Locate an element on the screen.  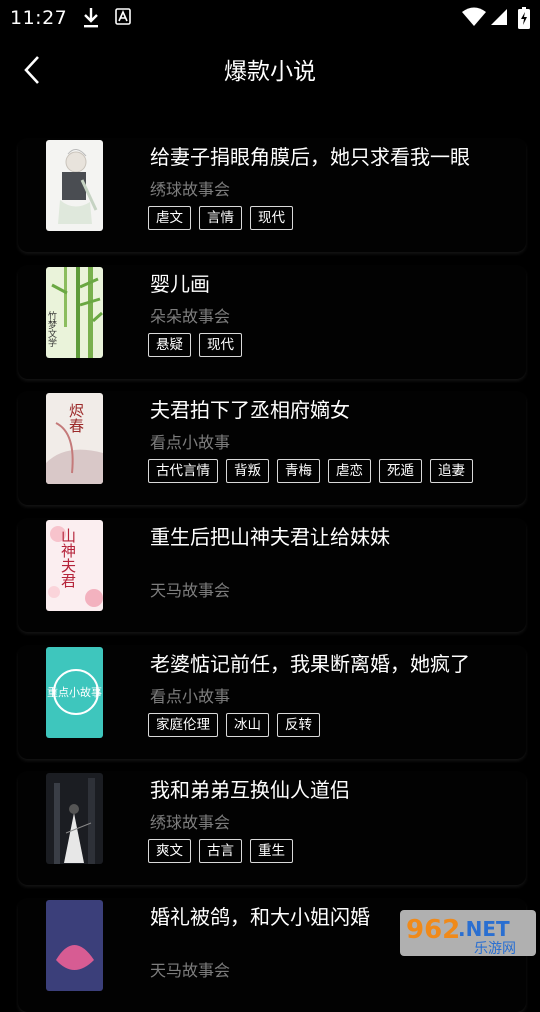
book-title: 重生后把山神夫君让给妹妹 is located at coordinates (270, 537).